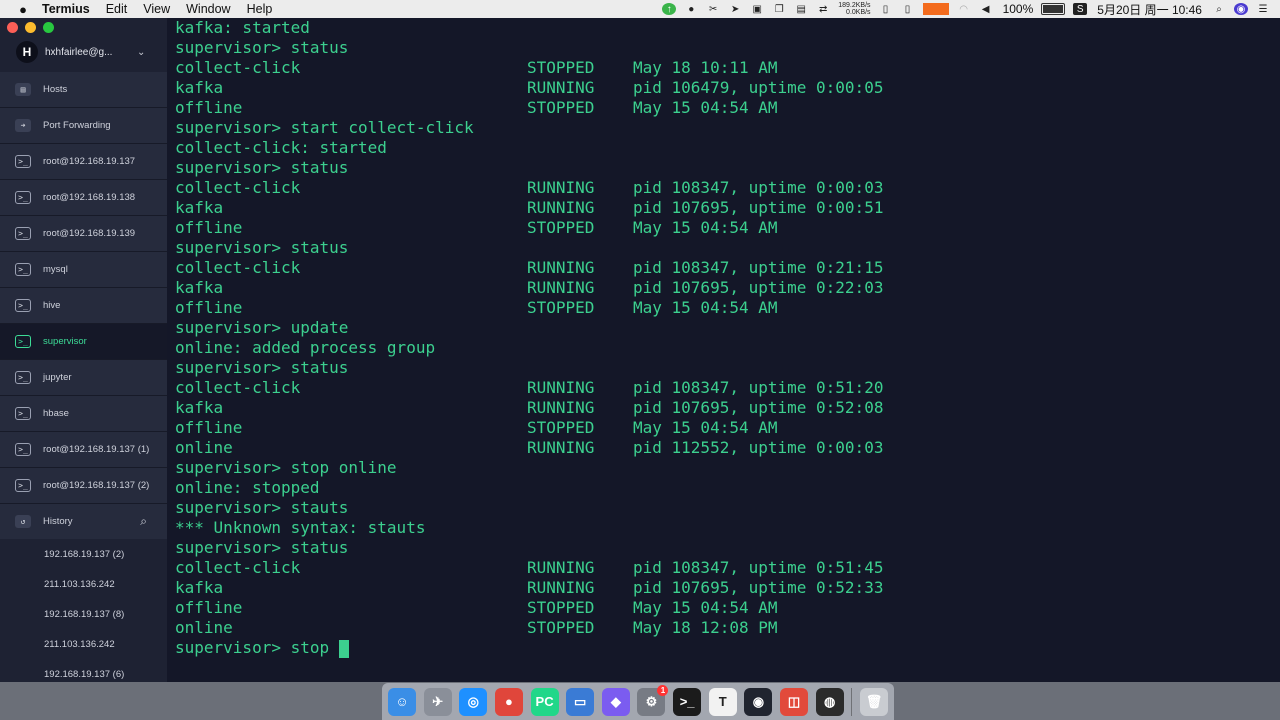  Describe the element at coordinates (561, 447) in the screenshot. I see `process-state: RUNNING` at that location.